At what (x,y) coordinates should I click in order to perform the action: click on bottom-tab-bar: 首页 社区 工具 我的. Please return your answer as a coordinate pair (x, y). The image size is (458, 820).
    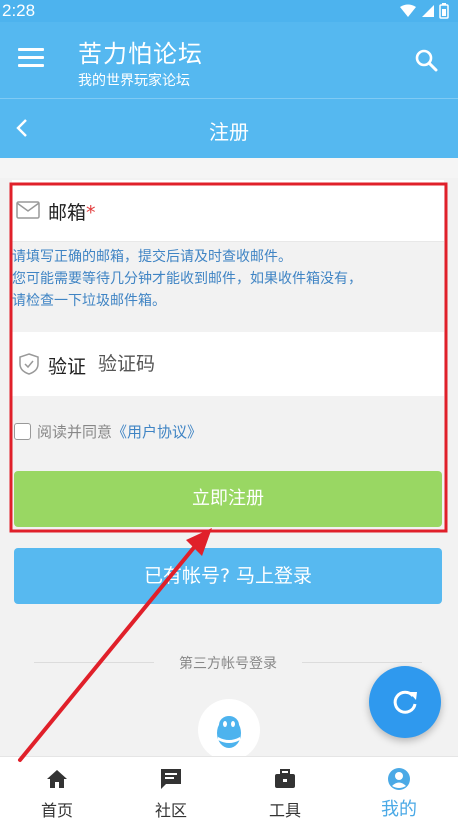
    Looking at the image, I should click on (229, 788).